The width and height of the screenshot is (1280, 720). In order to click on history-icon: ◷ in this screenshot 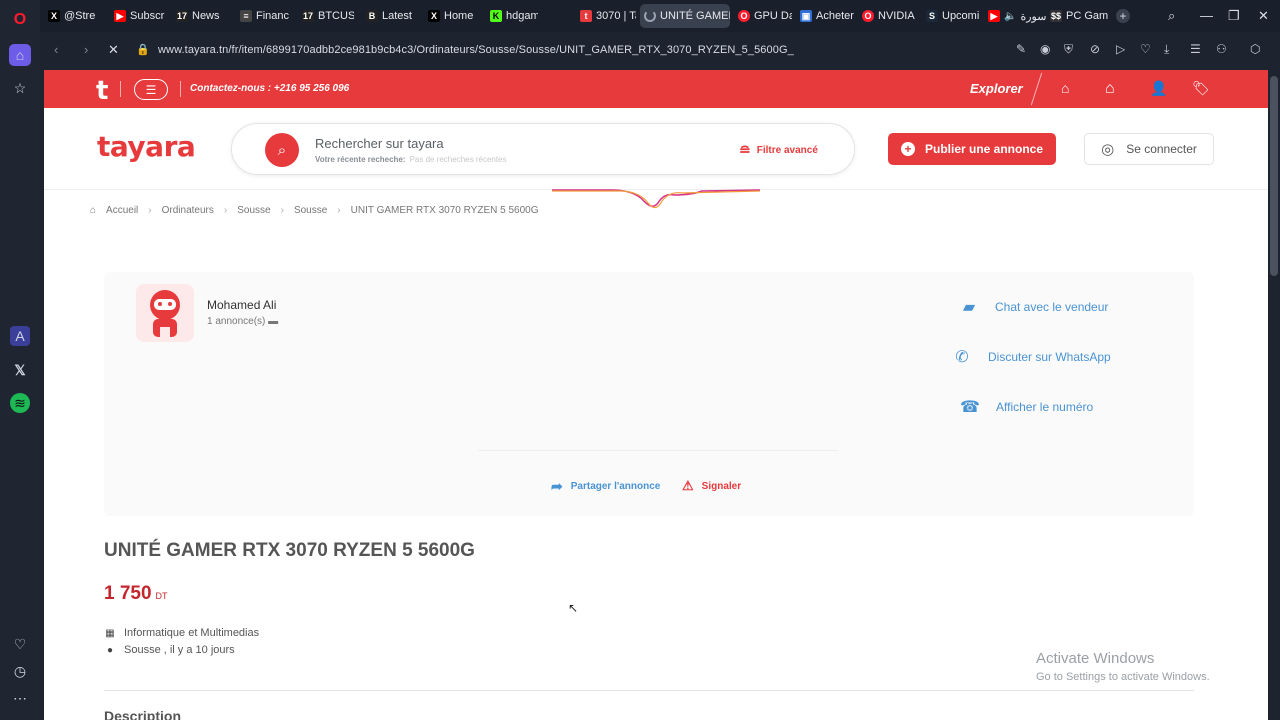, I will do `click(20, 671)`.